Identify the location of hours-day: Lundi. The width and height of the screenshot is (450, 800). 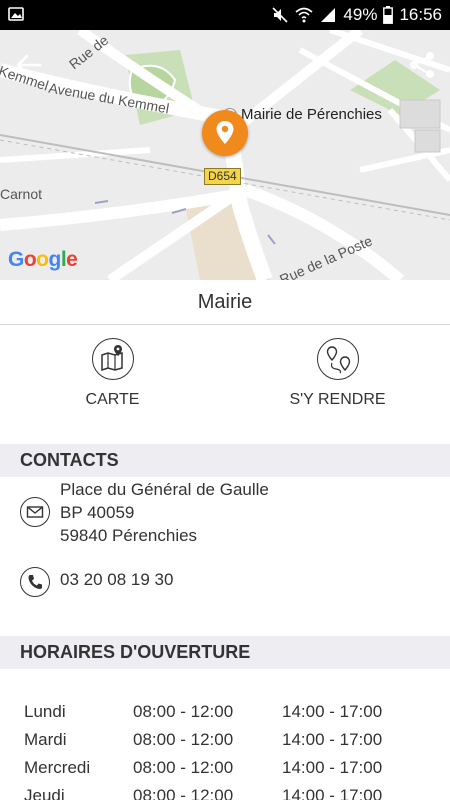
(45, 711).